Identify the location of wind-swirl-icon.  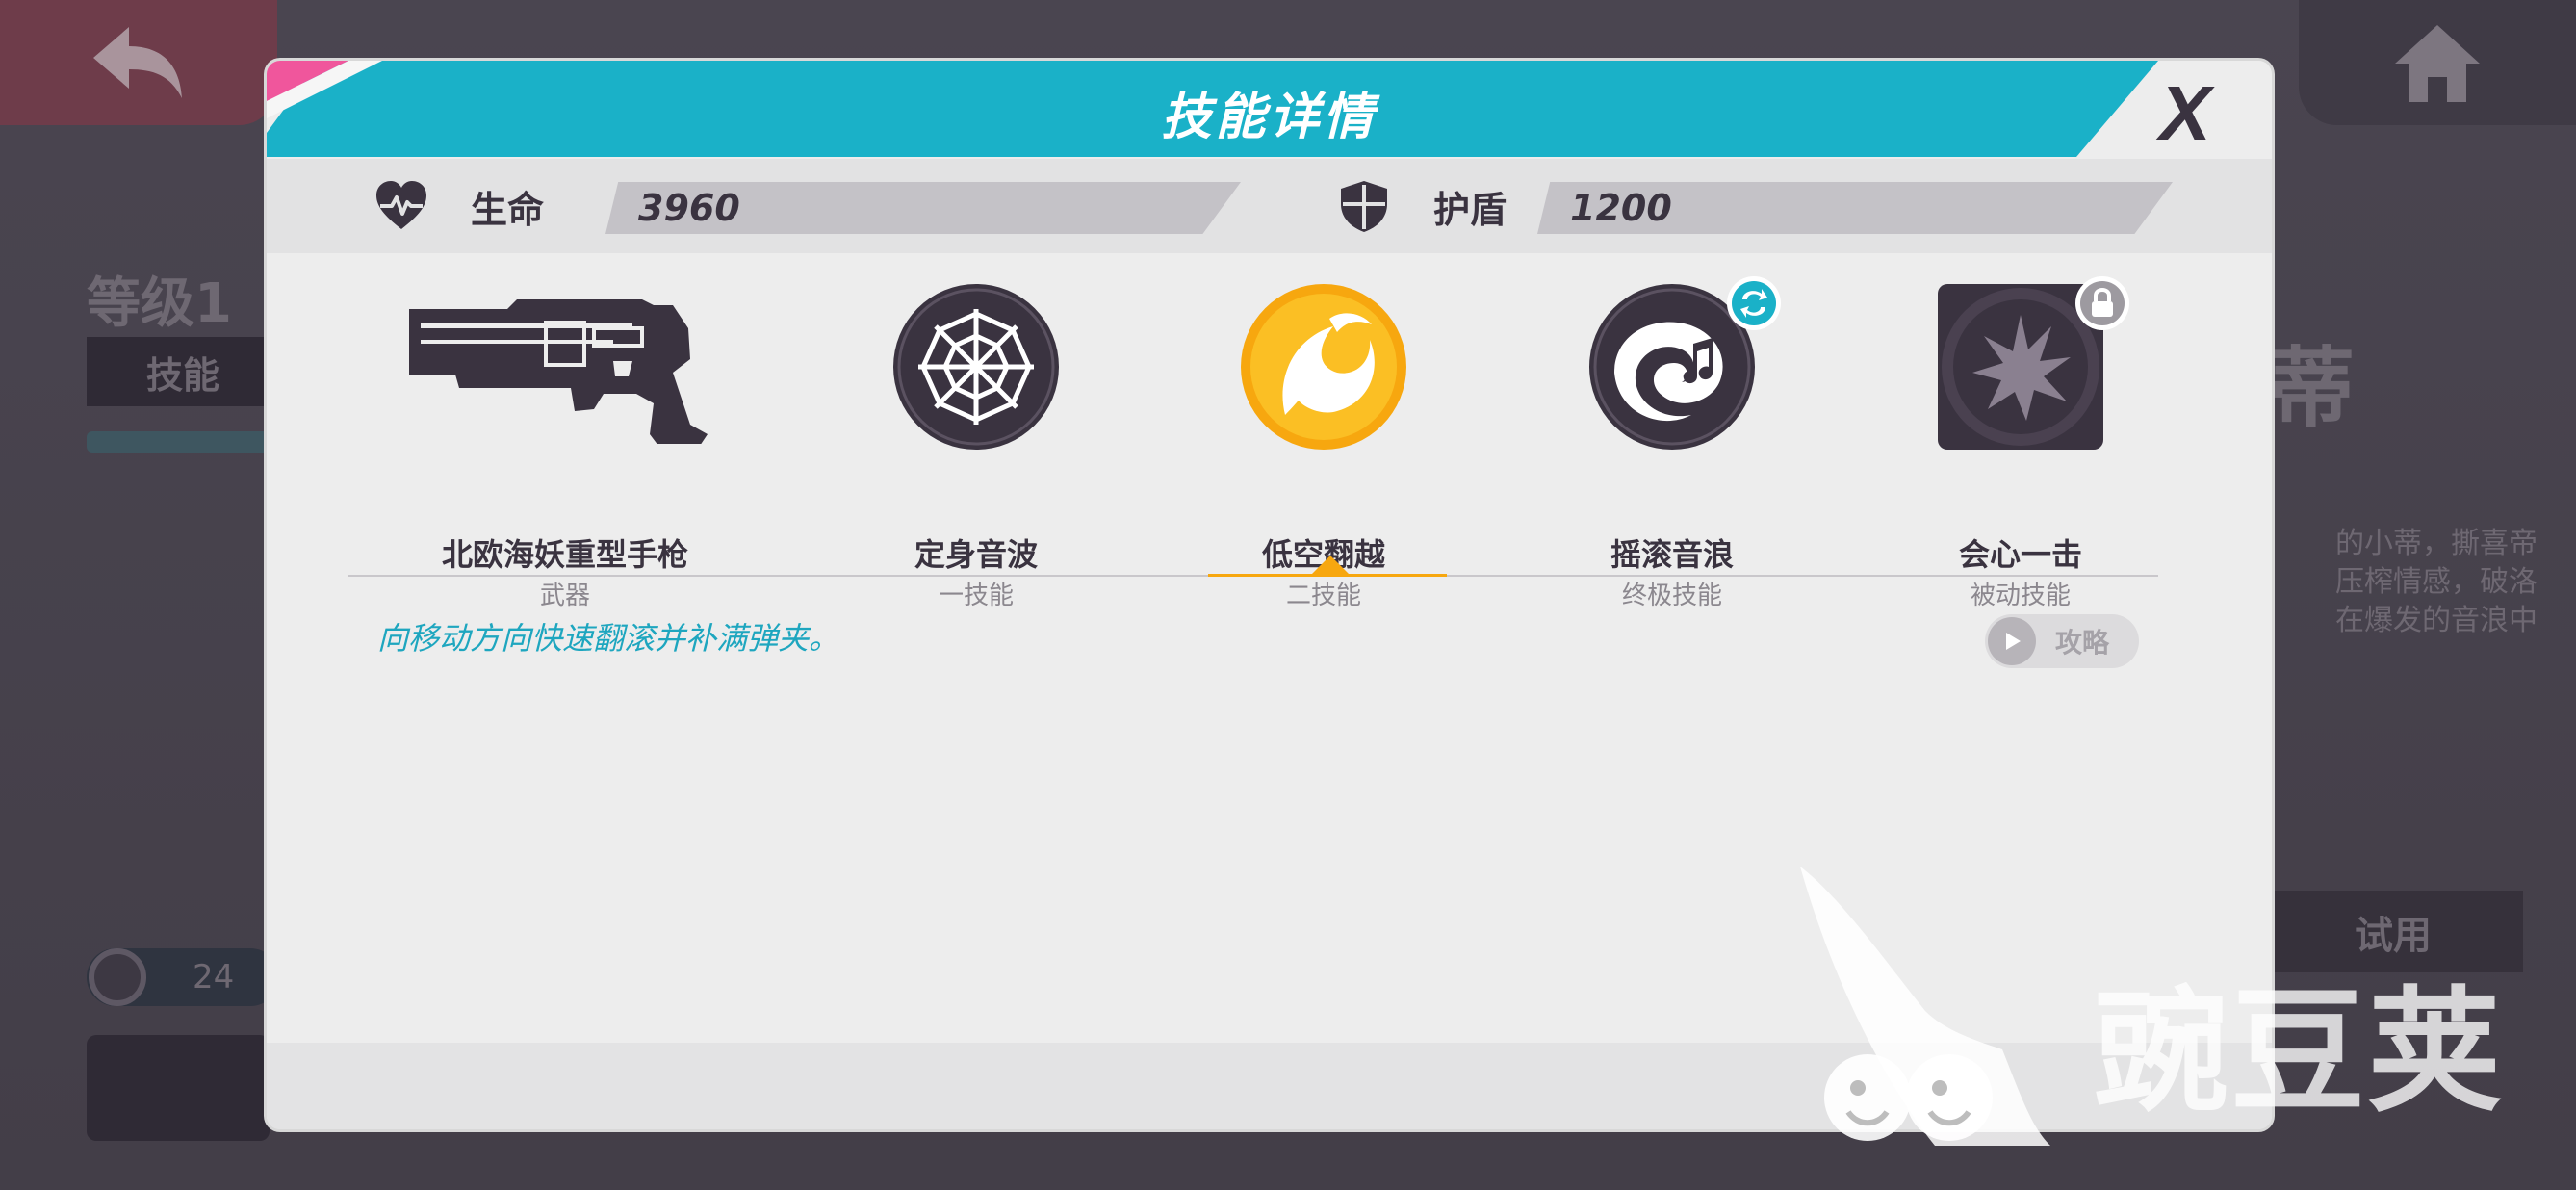
(1324, 367).